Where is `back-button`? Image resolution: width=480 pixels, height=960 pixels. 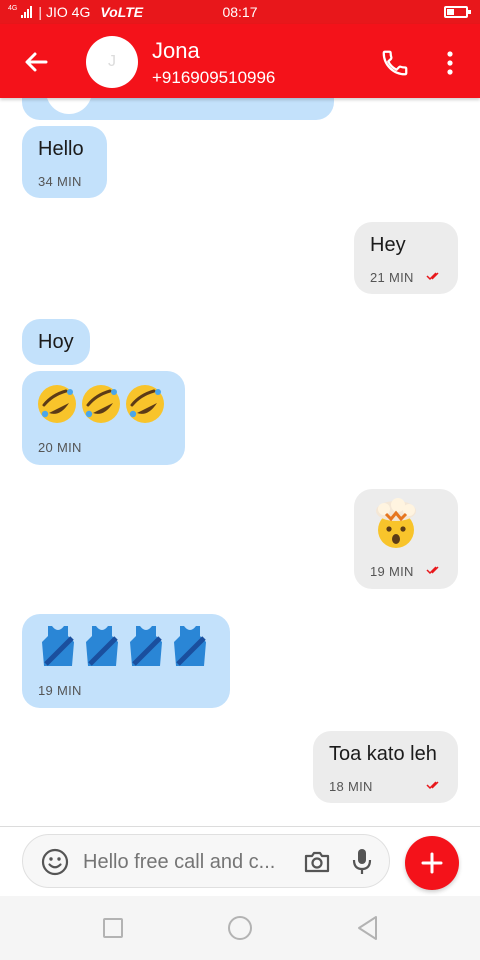
back-button is located at coordinates (36, 62).